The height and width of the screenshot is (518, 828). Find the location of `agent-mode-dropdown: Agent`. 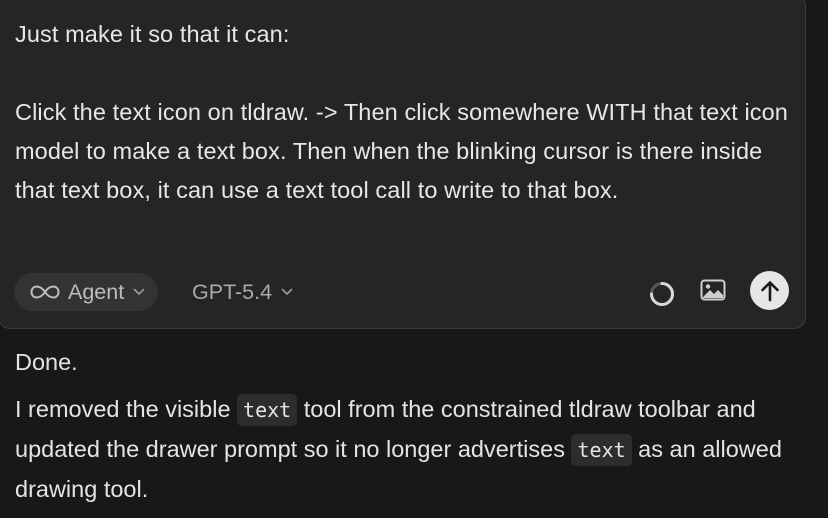

agent-mode-dropdown: Agent is located at coordinates (86, 292).